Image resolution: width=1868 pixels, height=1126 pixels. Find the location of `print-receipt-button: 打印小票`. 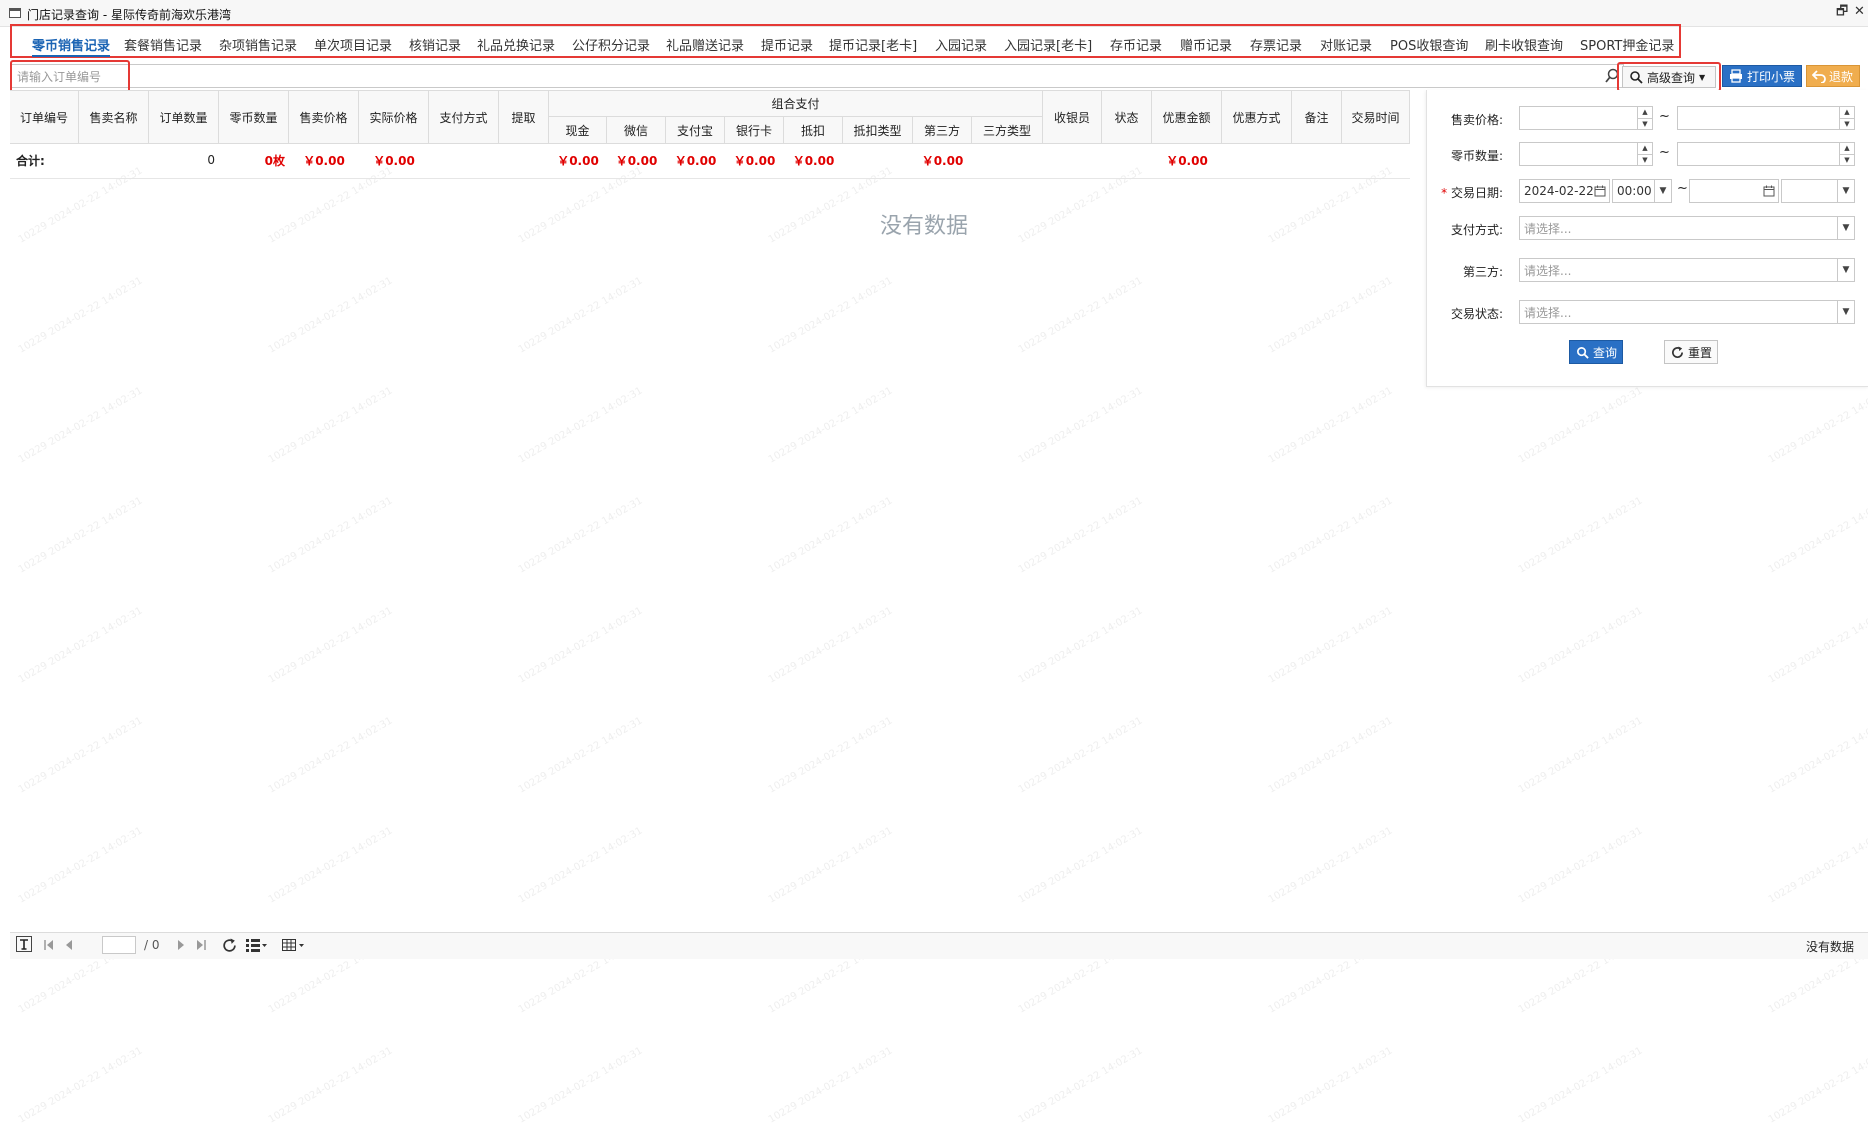

print-receipt-button: 打印小票 is located at coordinates (1762, 76).